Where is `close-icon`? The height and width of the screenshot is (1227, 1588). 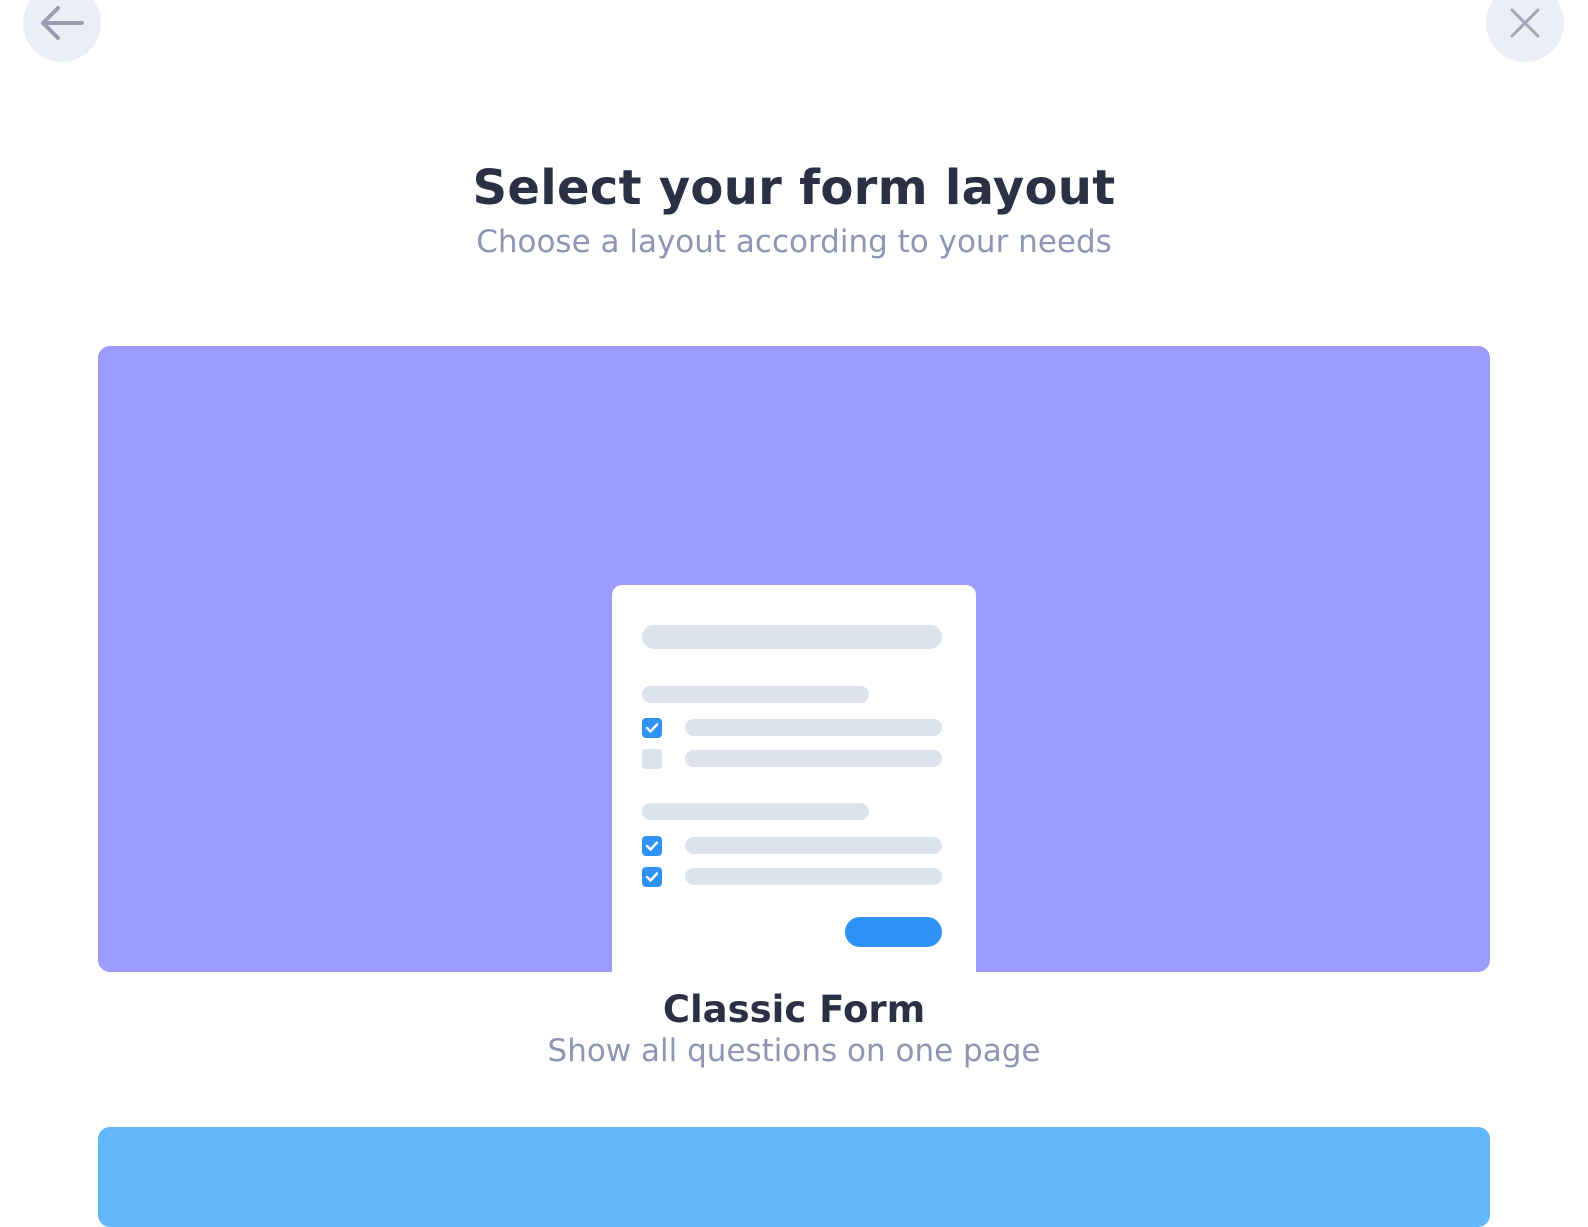 close-icon is located at coordinates (1525, 23).